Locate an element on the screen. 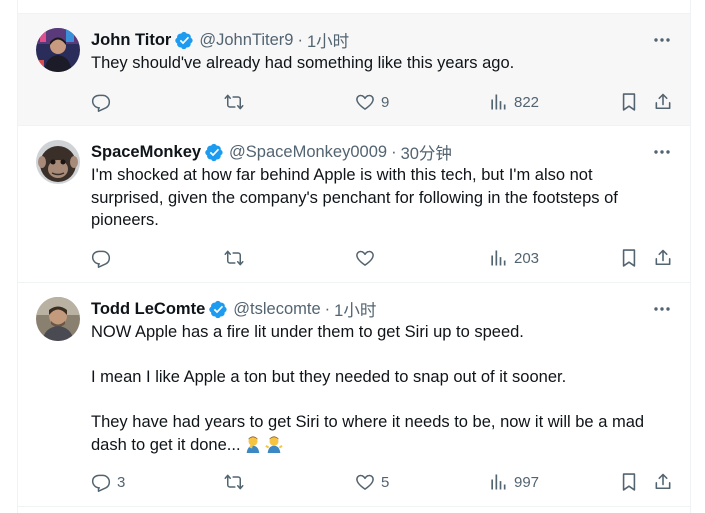 The height and width of the screenshot is (513, 705). tweet-header: SpaceMonkey @SpaceMonkey0009 · 30分钟 is located at coordinates (271, 152).